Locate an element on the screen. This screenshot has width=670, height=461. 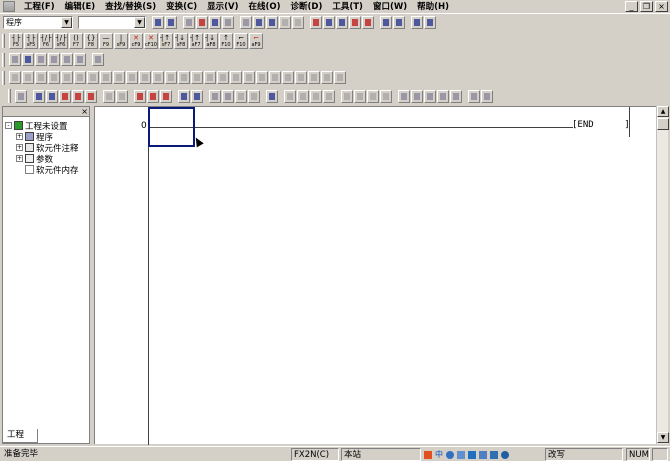
horizontal-line-button: — F9 is located at coordinates (106, 41).